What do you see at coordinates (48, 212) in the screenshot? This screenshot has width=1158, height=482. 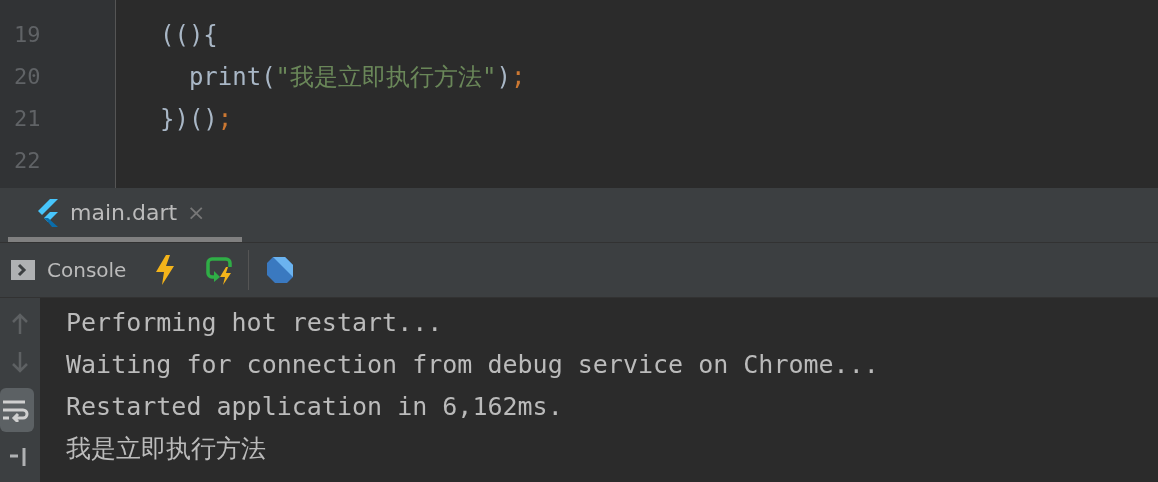 I see `flutter-icon` at bounding box center [48, 212].